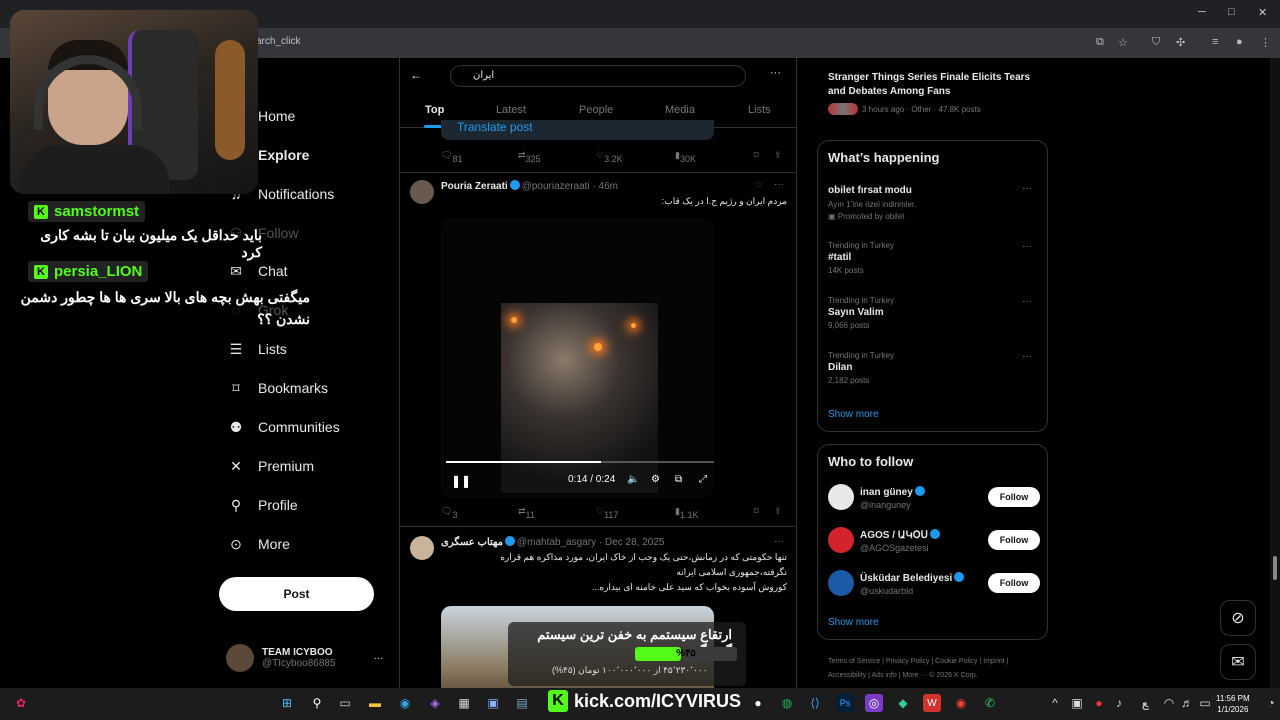 The image size is (1280, 720). What do you see at coordinates (1100, 42) in the screenshot?
I see `install-icon: ⧉` at bounding box center [1100, 42].